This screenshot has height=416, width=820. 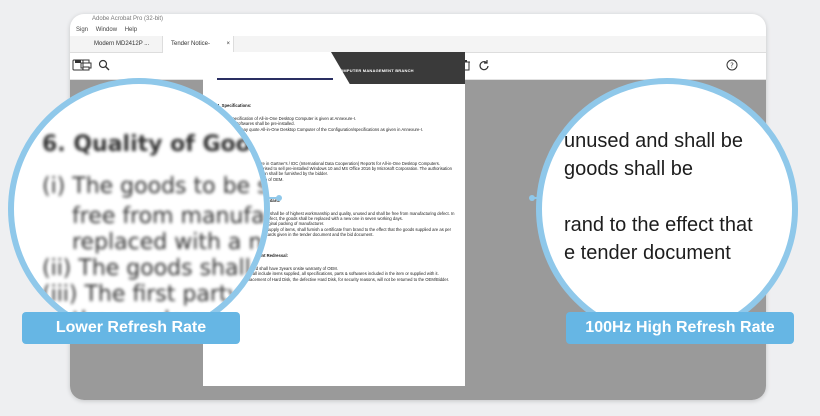 I want to click on magnified-line: rand to the effect that, so click(x=658, y=225).